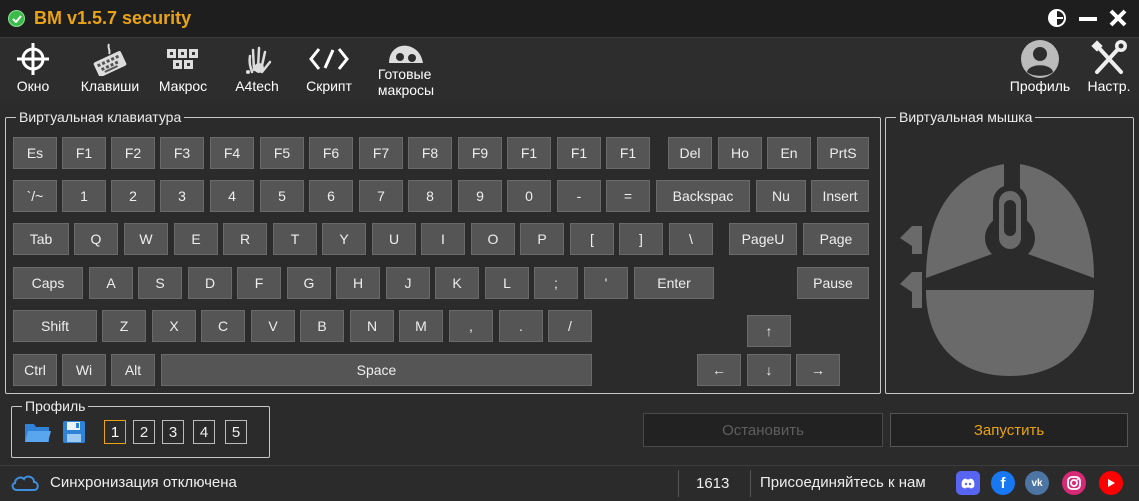 This screenshot has width=1139, height=501. Describe the element at coordinates (223, 326) in the screenshot. I see `key-c: C` at that location.